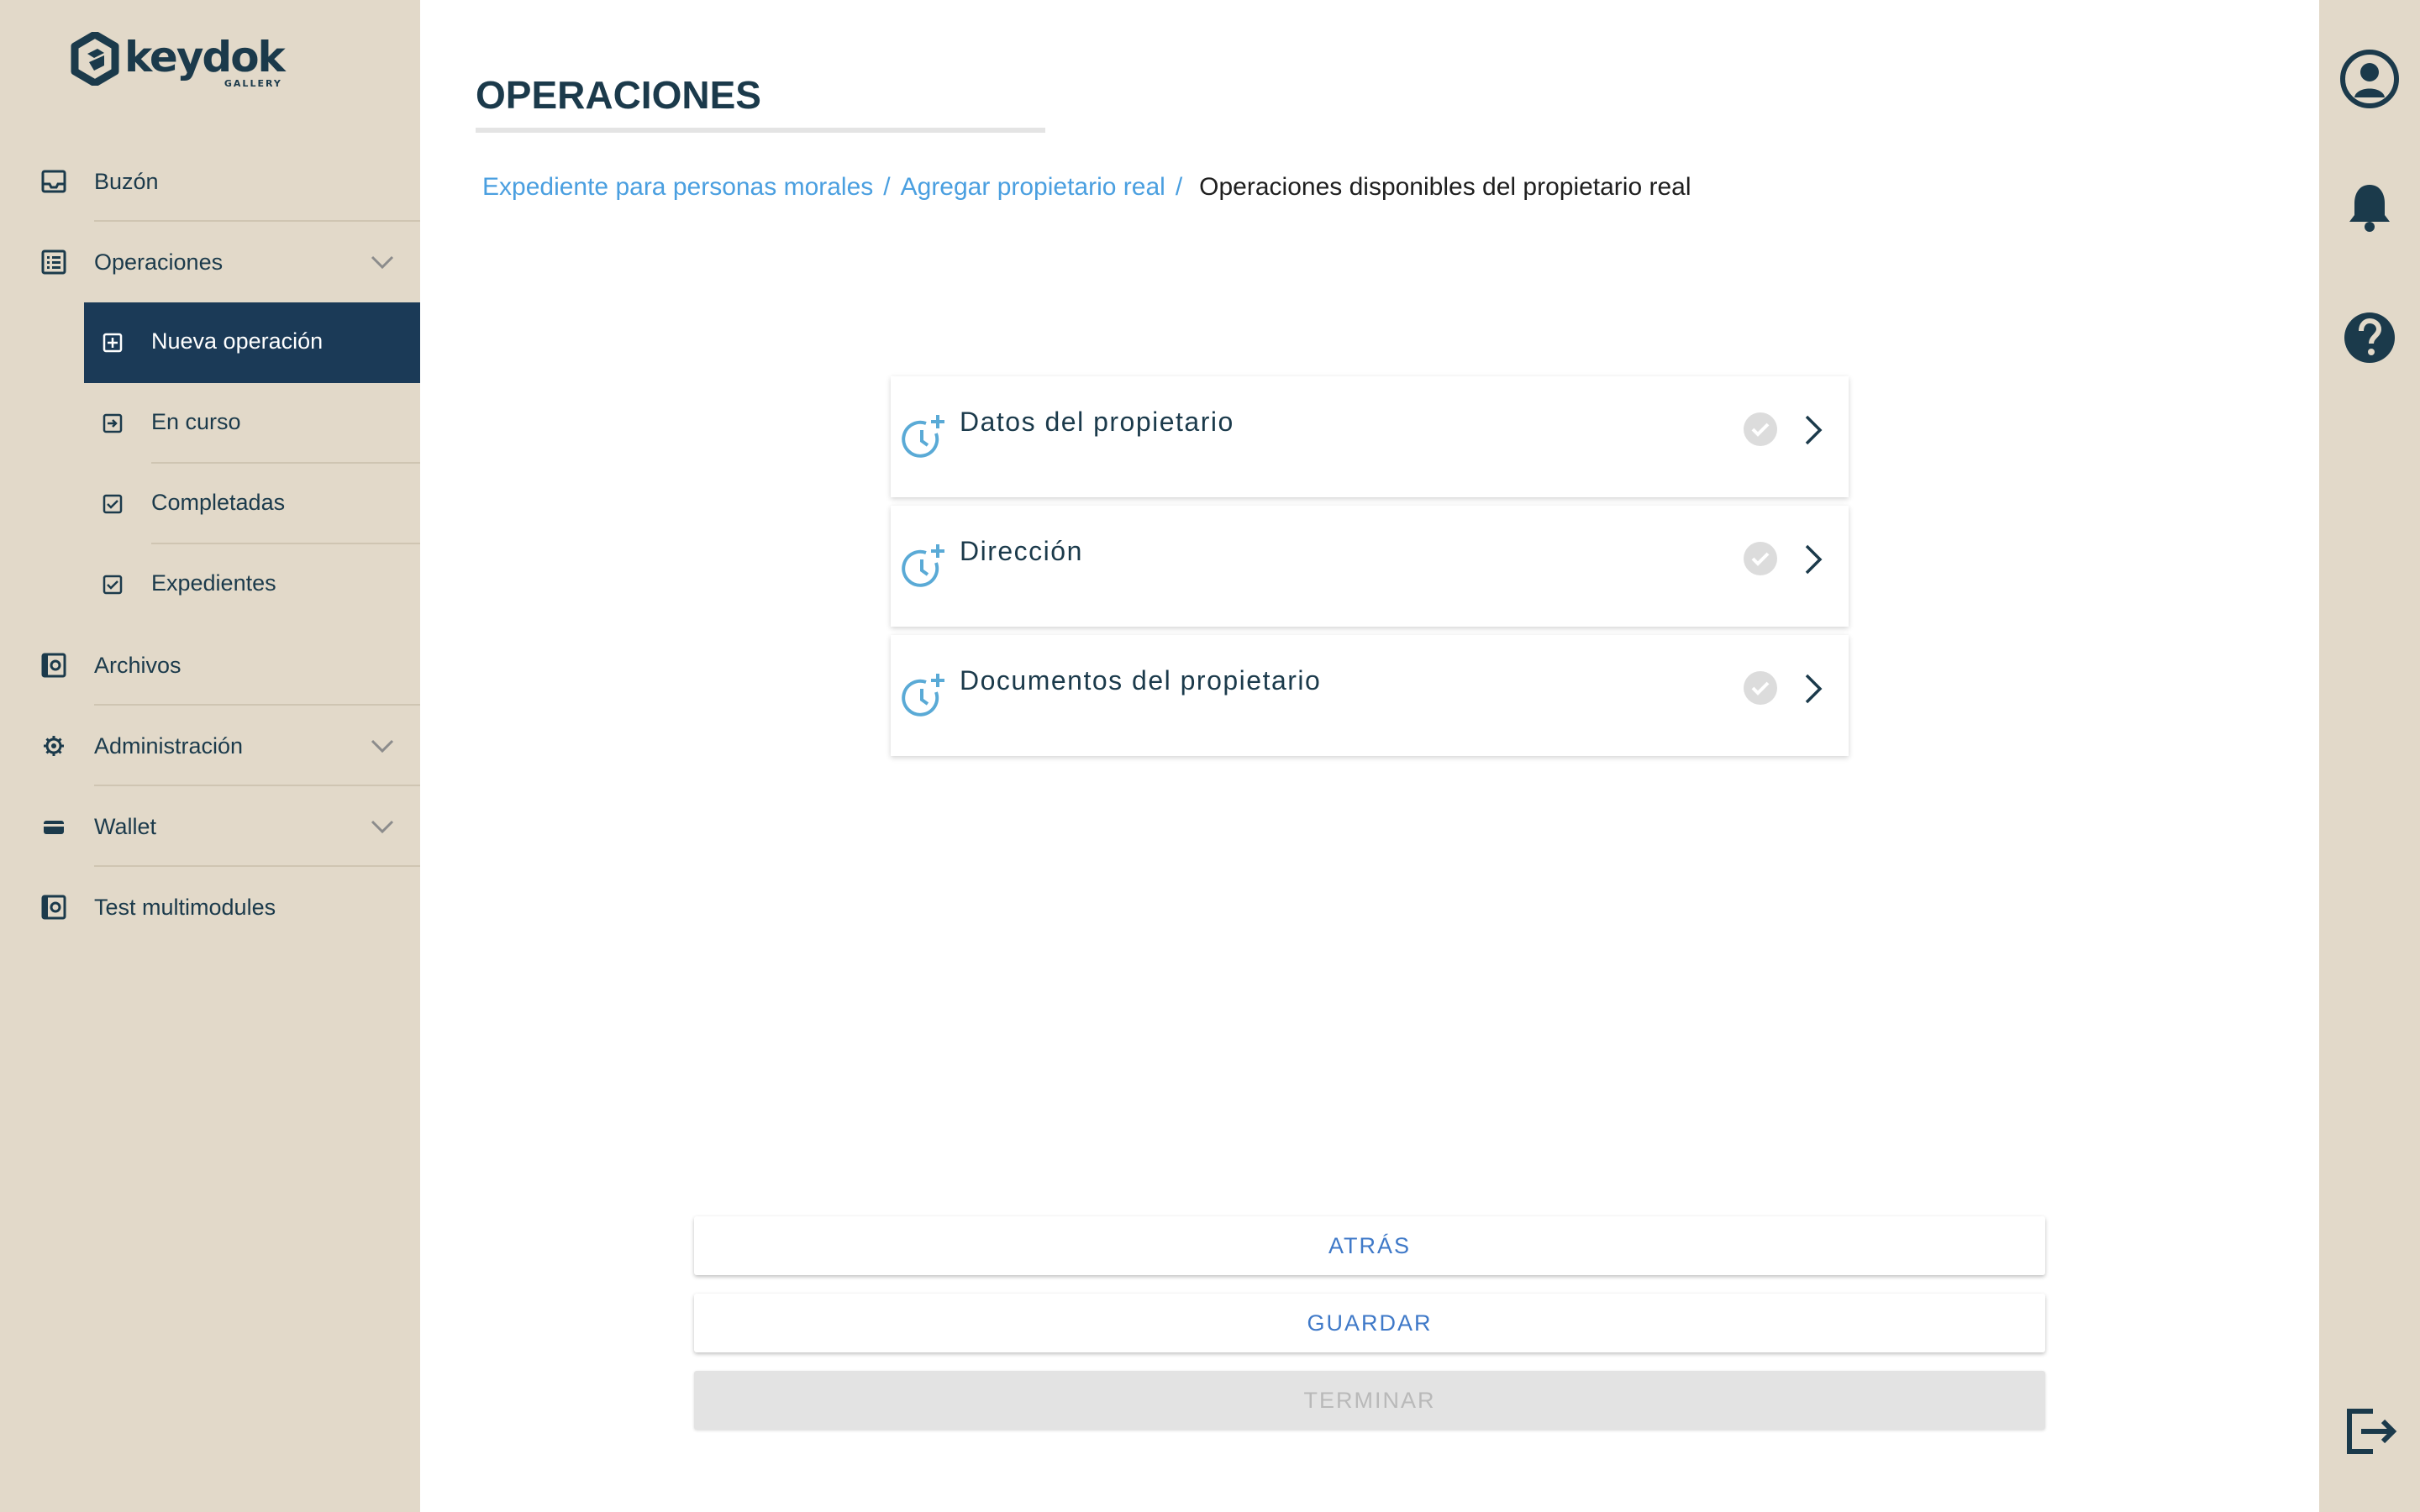 The width and height of the screenshot is (2420, 1512). Describe the element at coordinates (1022, 551) in the screenshot. I see `operation-label: Dirección` at that location.